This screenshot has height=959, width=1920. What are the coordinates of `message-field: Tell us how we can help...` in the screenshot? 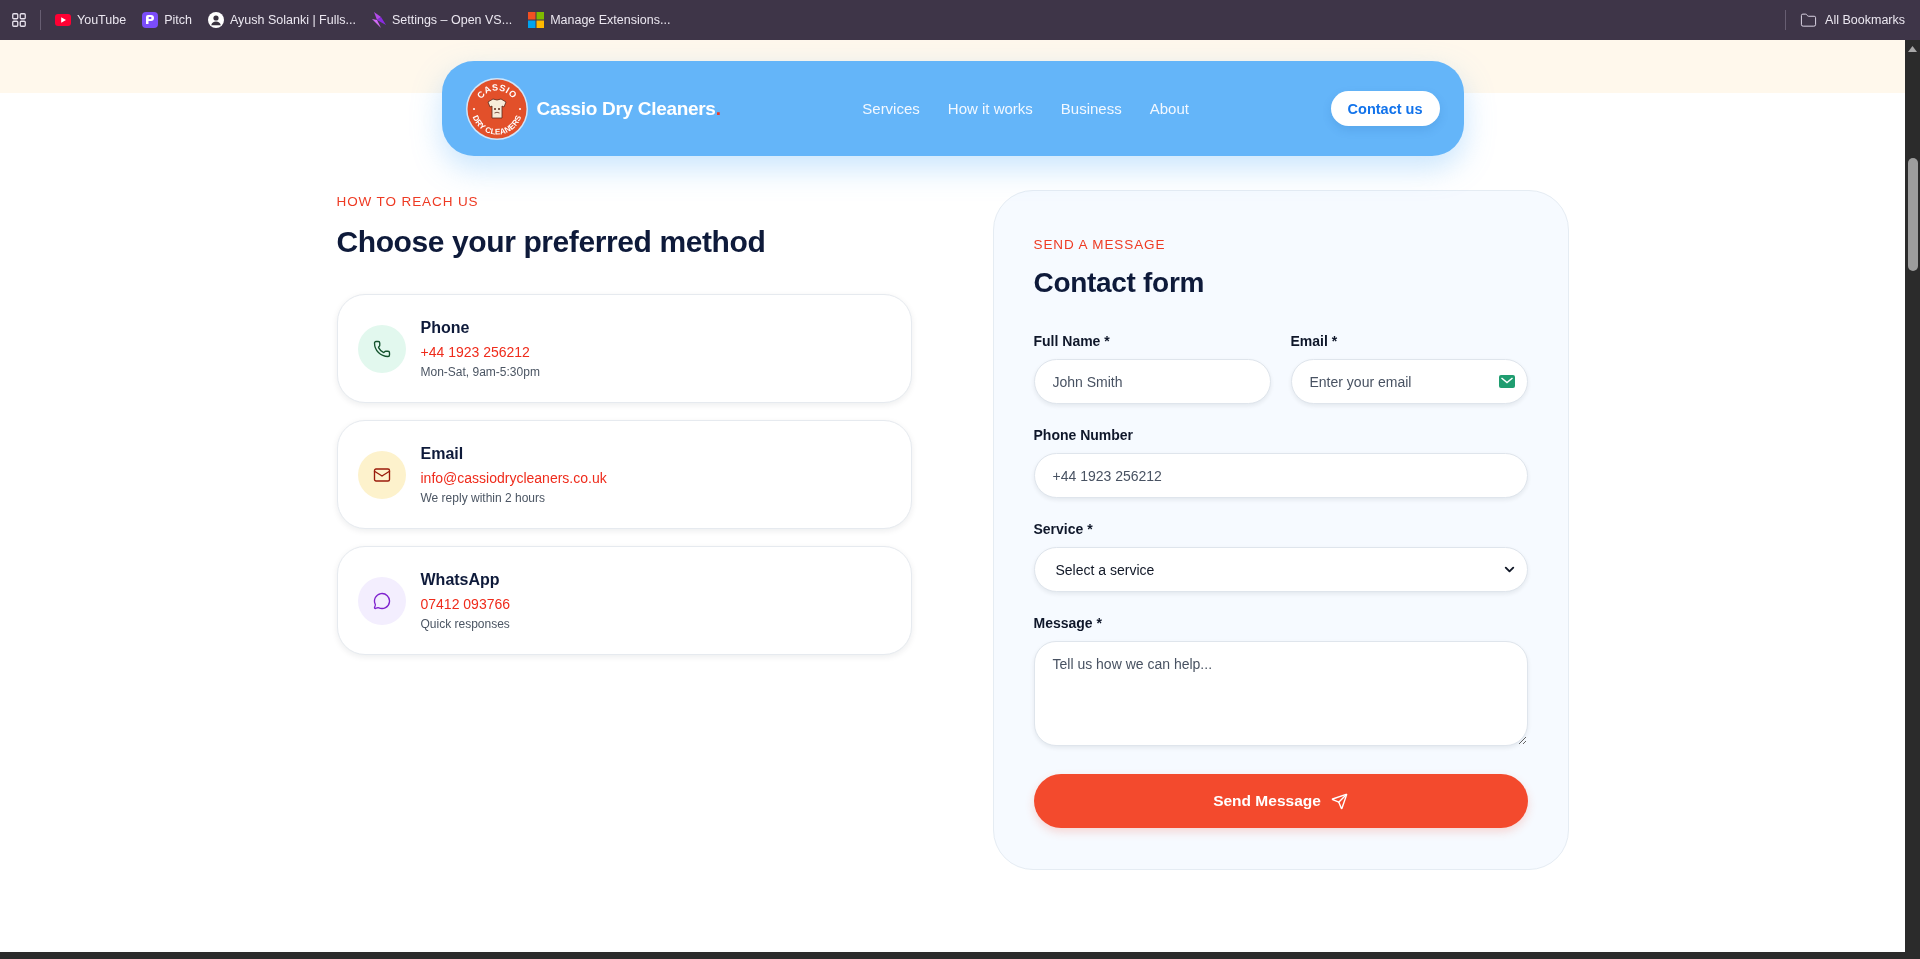 It's located at (1280, 693).